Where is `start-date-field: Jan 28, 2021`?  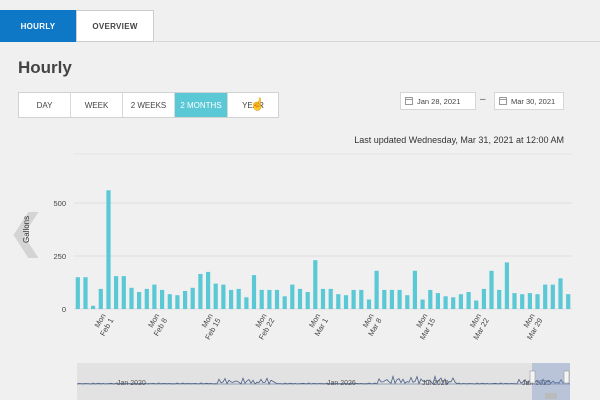
start-date-field: Jan 28, 2021 is located at coordinates (438, 101).